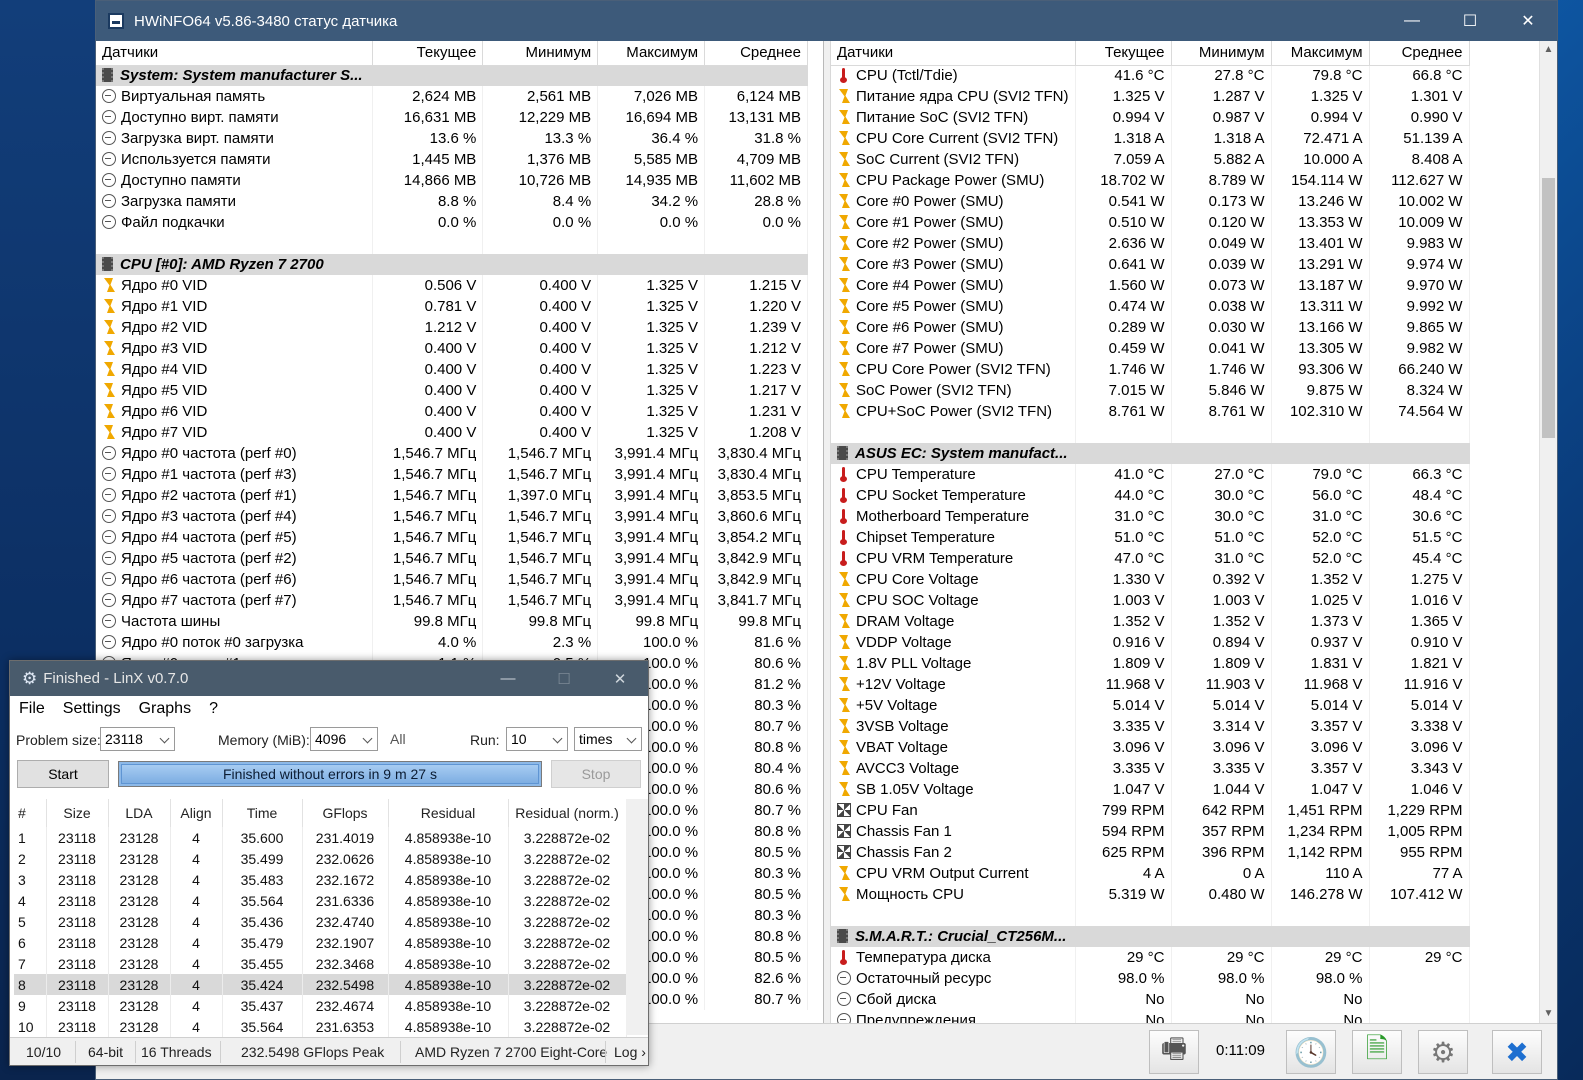  I want to click on scroll-up-arrow-icon: ▲, so click(1548, 50).